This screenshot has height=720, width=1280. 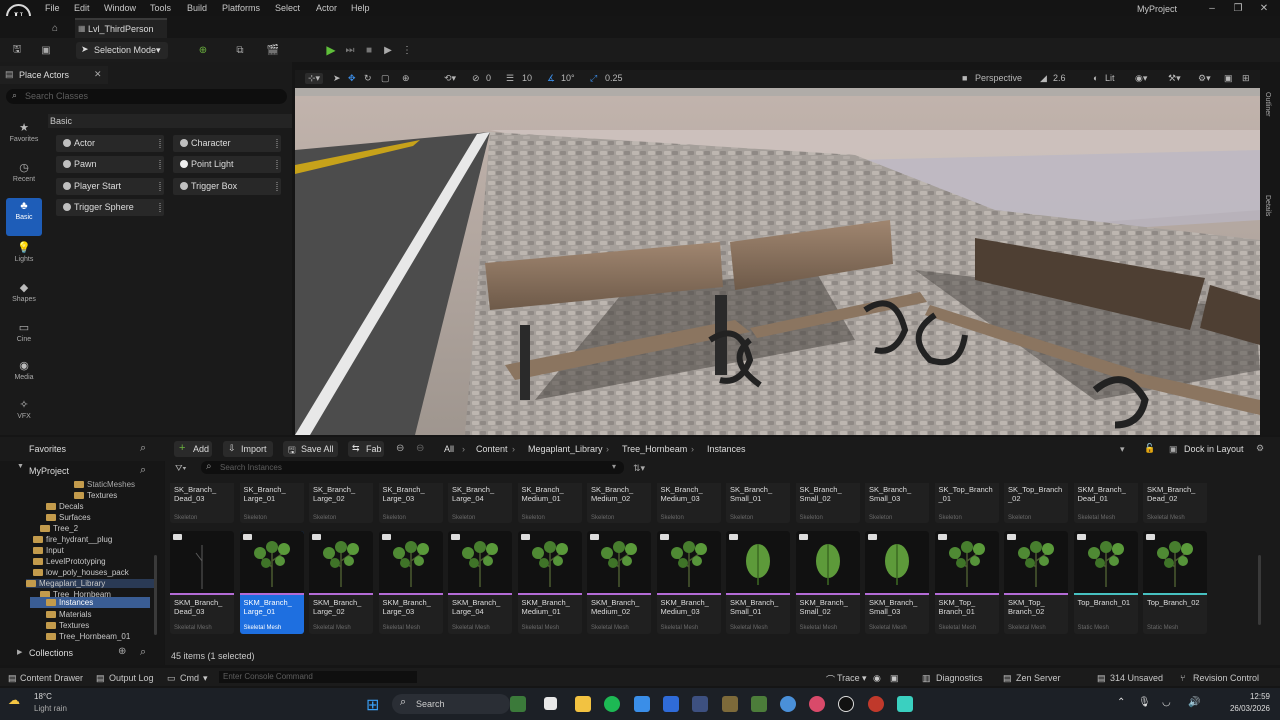 What do you see at coordinates (388, 50) in the screenshot?
I see `play-options-icon: ▶` at bounding box center [388, 50].